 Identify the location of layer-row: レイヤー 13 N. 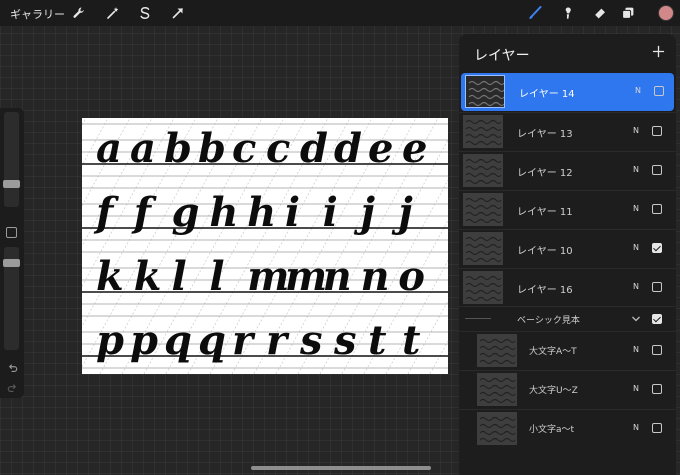
(567, 131).